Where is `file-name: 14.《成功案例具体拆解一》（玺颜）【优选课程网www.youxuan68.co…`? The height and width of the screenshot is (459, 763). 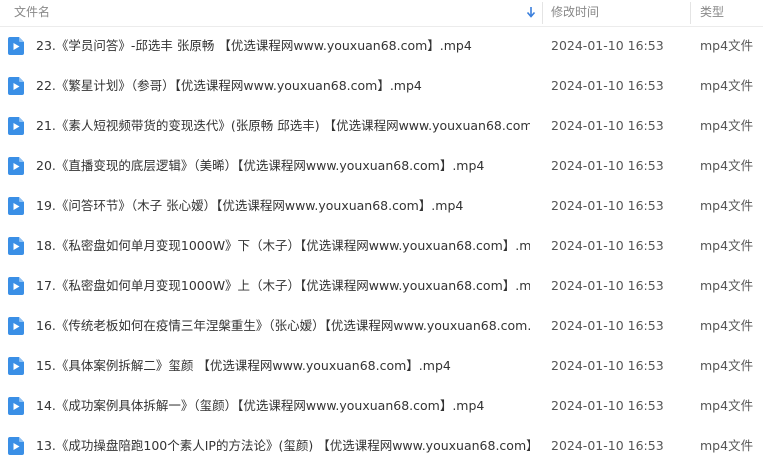
file-name: 14.《成功案例具体拆解一》（玺颜）【优选课程网www.youxuan68.co… is located at coordinates (260, 405).